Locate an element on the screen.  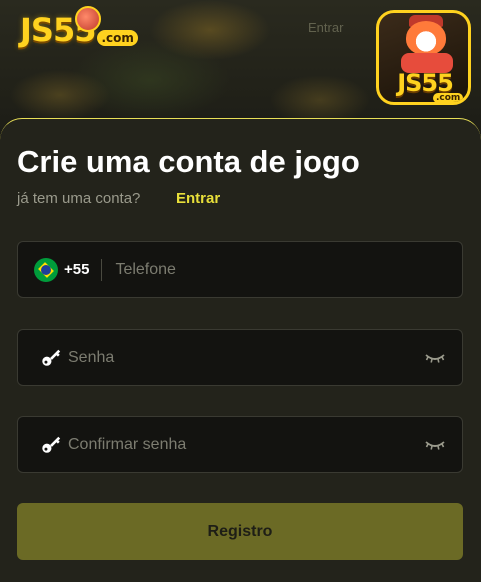
password-field is located at coordinates (240, 357).